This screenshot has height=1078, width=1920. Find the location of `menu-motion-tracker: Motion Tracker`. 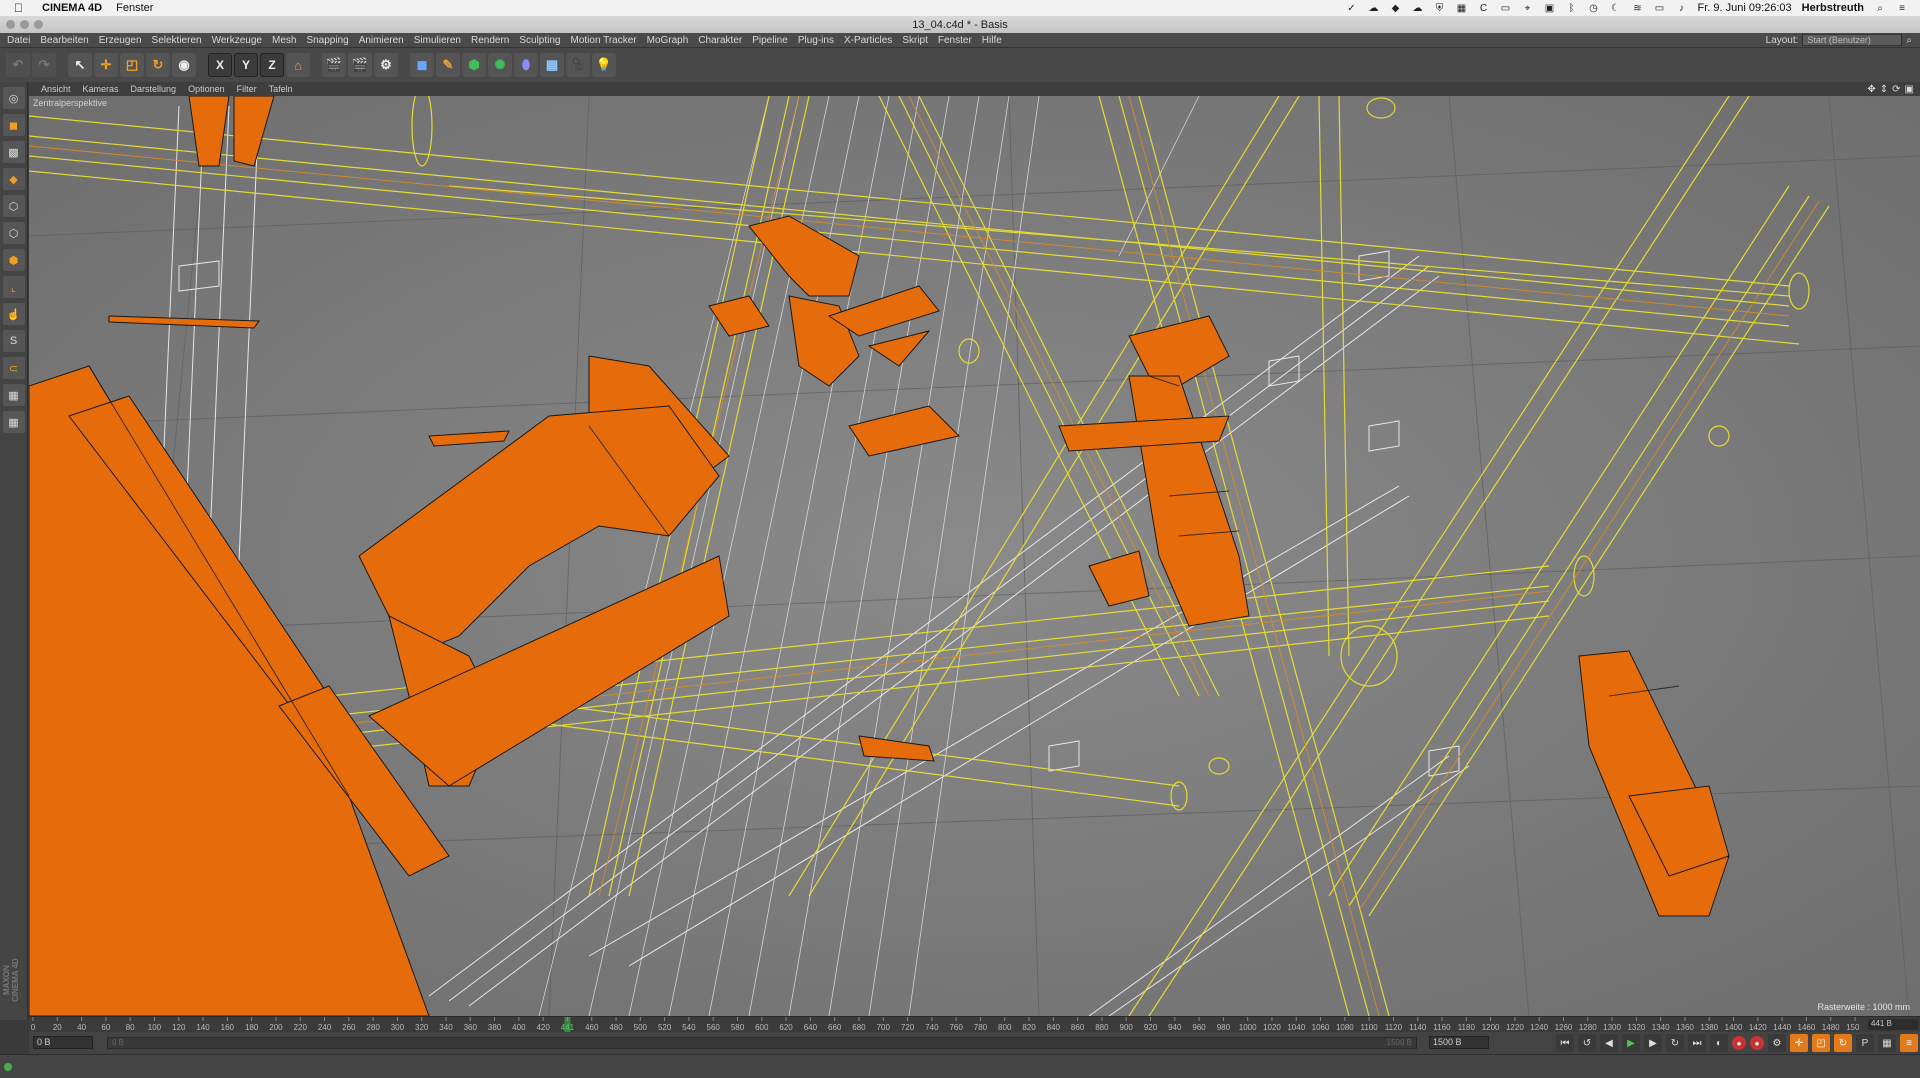

menu-motion-tracker: Motion Tracker is located at coordinates (603, 40).